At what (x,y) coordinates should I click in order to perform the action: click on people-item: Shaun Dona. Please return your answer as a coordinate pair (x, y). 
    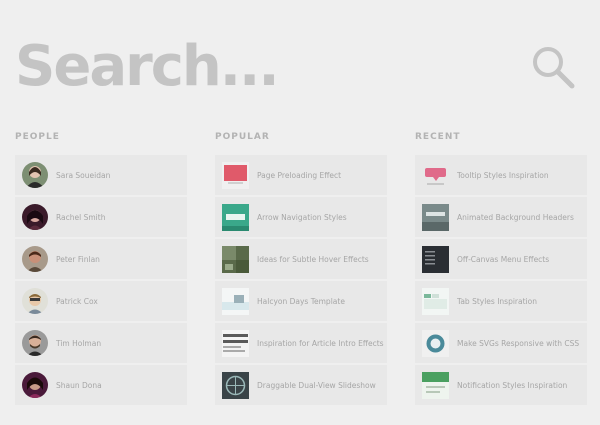
    Looking at the image, I should click on (101, 385).